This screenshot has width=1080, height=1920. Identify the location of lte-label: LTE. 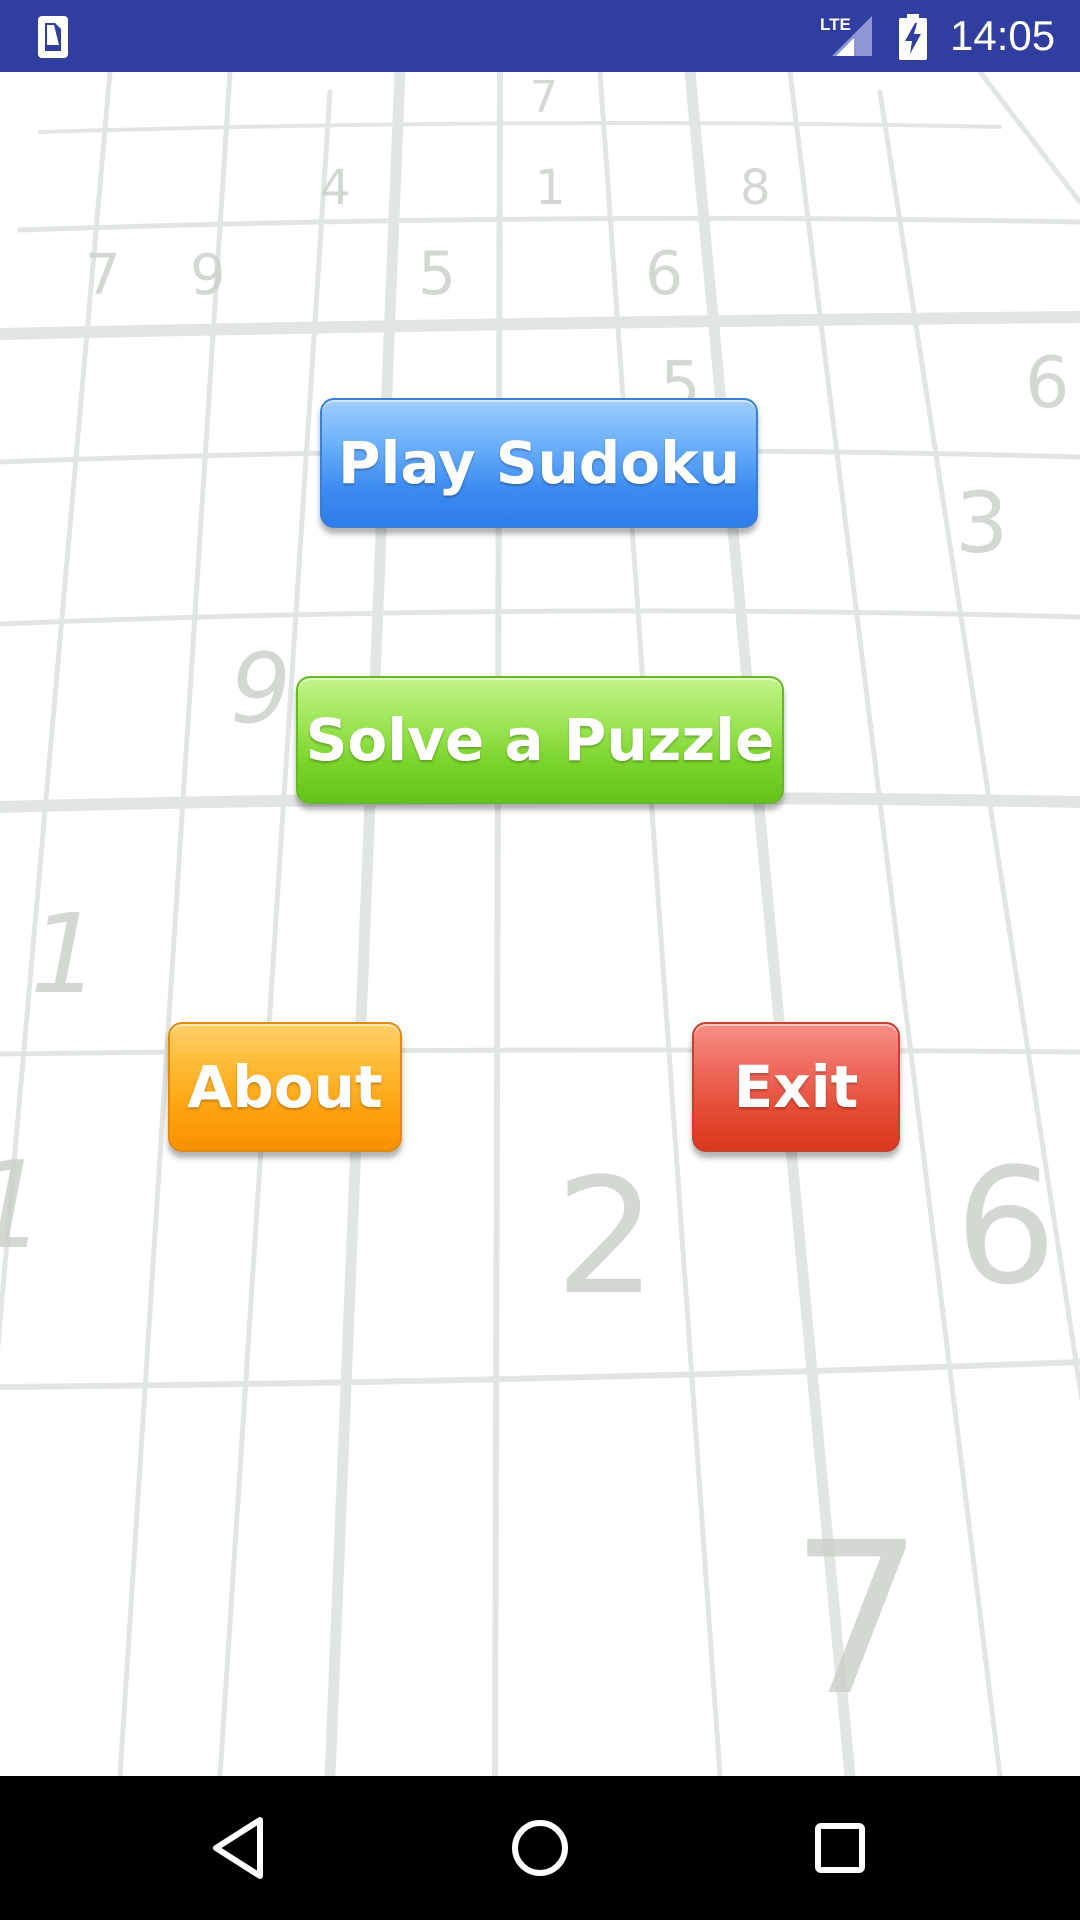
(835, 24).